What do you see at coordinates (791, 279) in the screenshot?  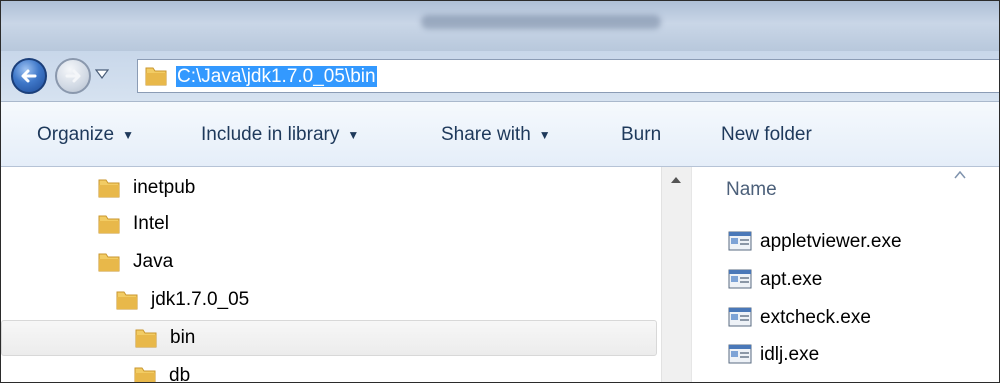 I see `file-name: apt.exe` at bounding box center [791, 279].